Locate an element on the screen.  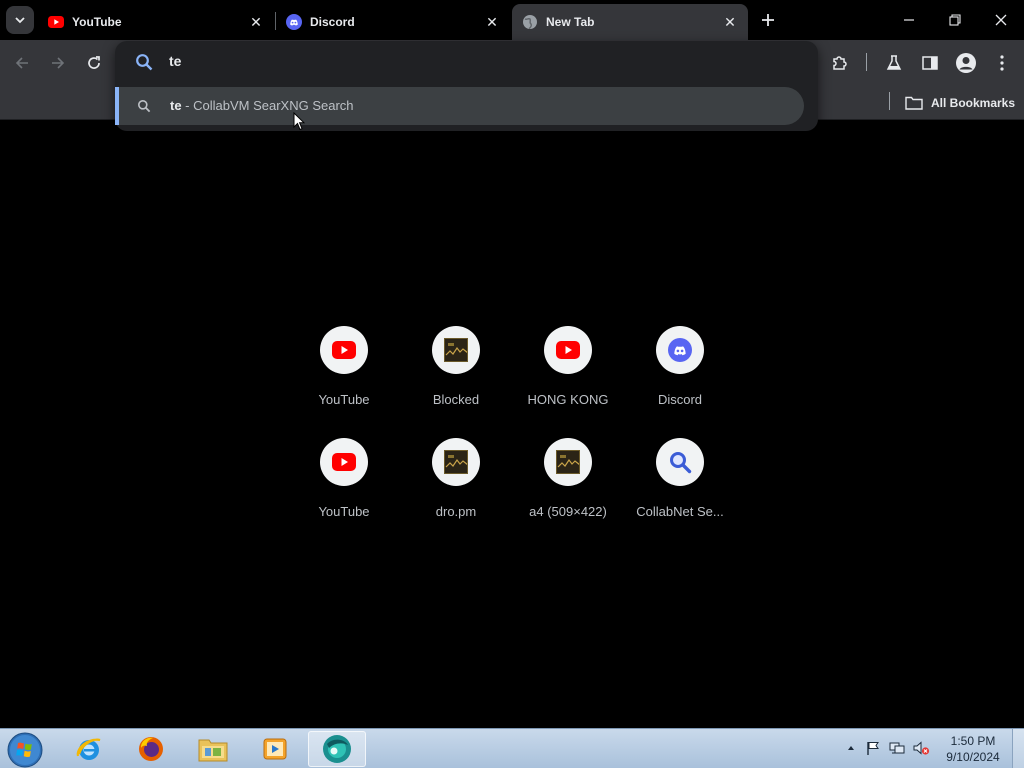
volume-tray is located at coordinates (921, 748).